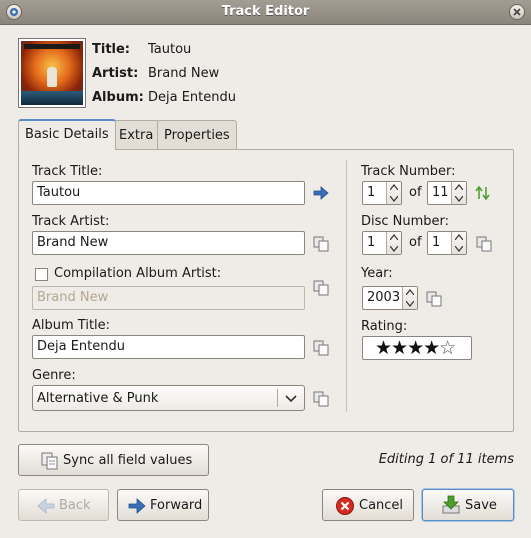  Describe the element at coordinates (384, 297) in the screenshot. I see `year-value: 2003` at that location.